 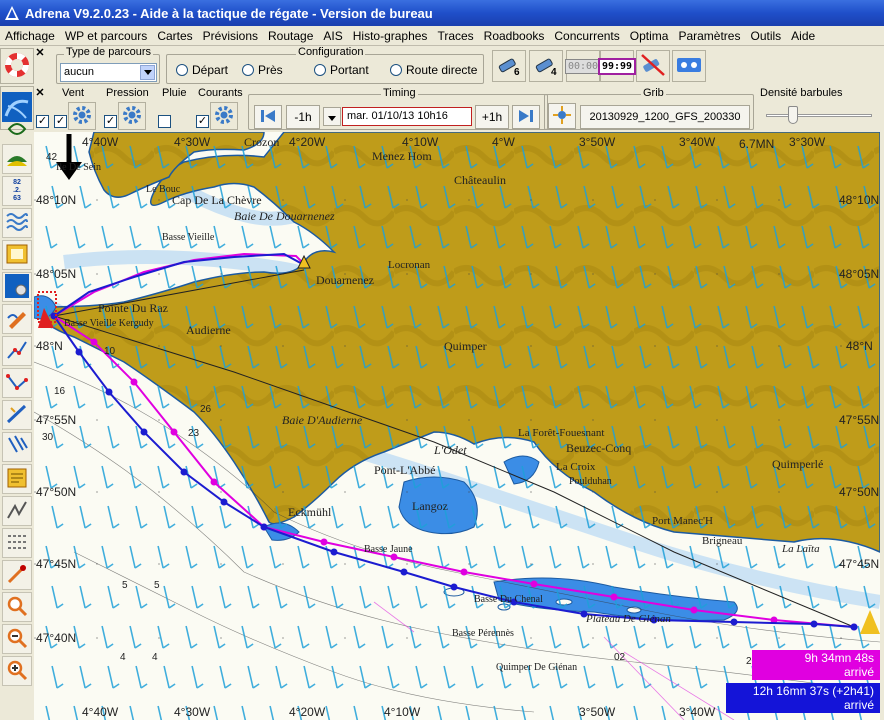 I want to click on radio-pres: Près, so click(x=262, y=70).